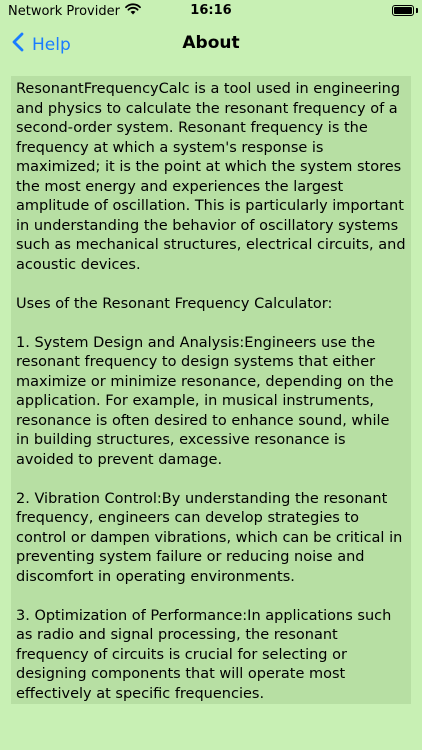 This screenshot has height=750, width=422. I want to click on page-title: About, so click(211, 43).